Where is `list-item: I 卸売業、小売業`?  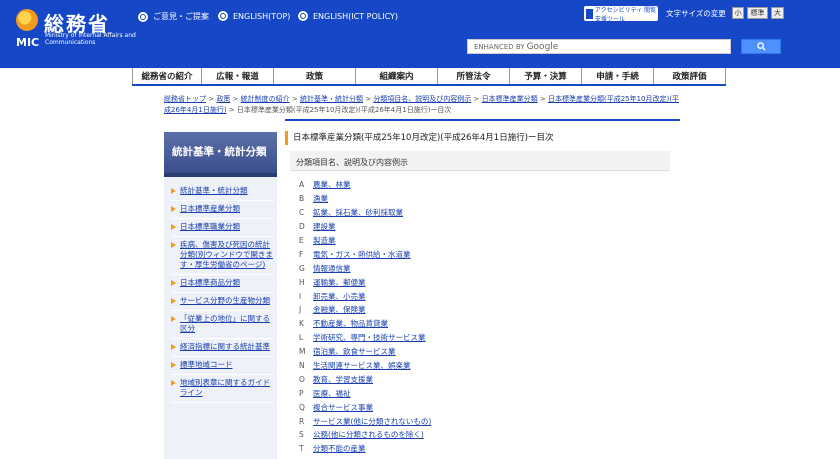
list-item: I 卸売業、小売業 is located at coordinates (332, 296).